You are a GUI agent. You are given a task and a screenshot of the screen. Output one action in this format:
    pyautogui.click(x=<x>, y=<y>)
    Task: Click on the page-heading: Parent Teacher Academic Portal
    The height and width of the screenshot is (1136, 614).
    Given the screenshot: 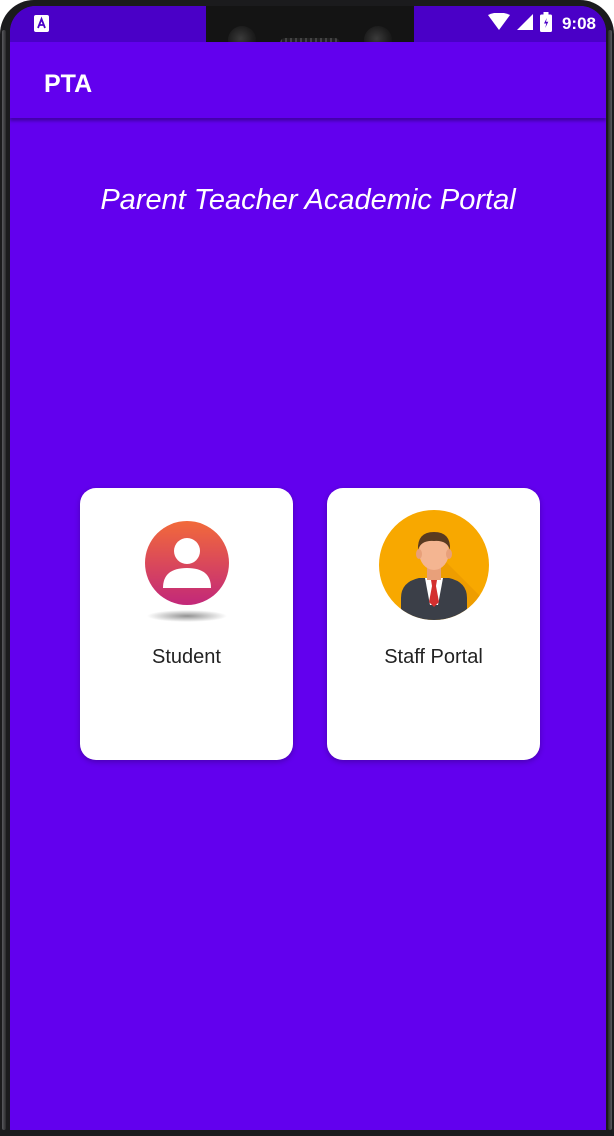 What is the action you would take?
    pyautogui.click(x=308, y=200)
    